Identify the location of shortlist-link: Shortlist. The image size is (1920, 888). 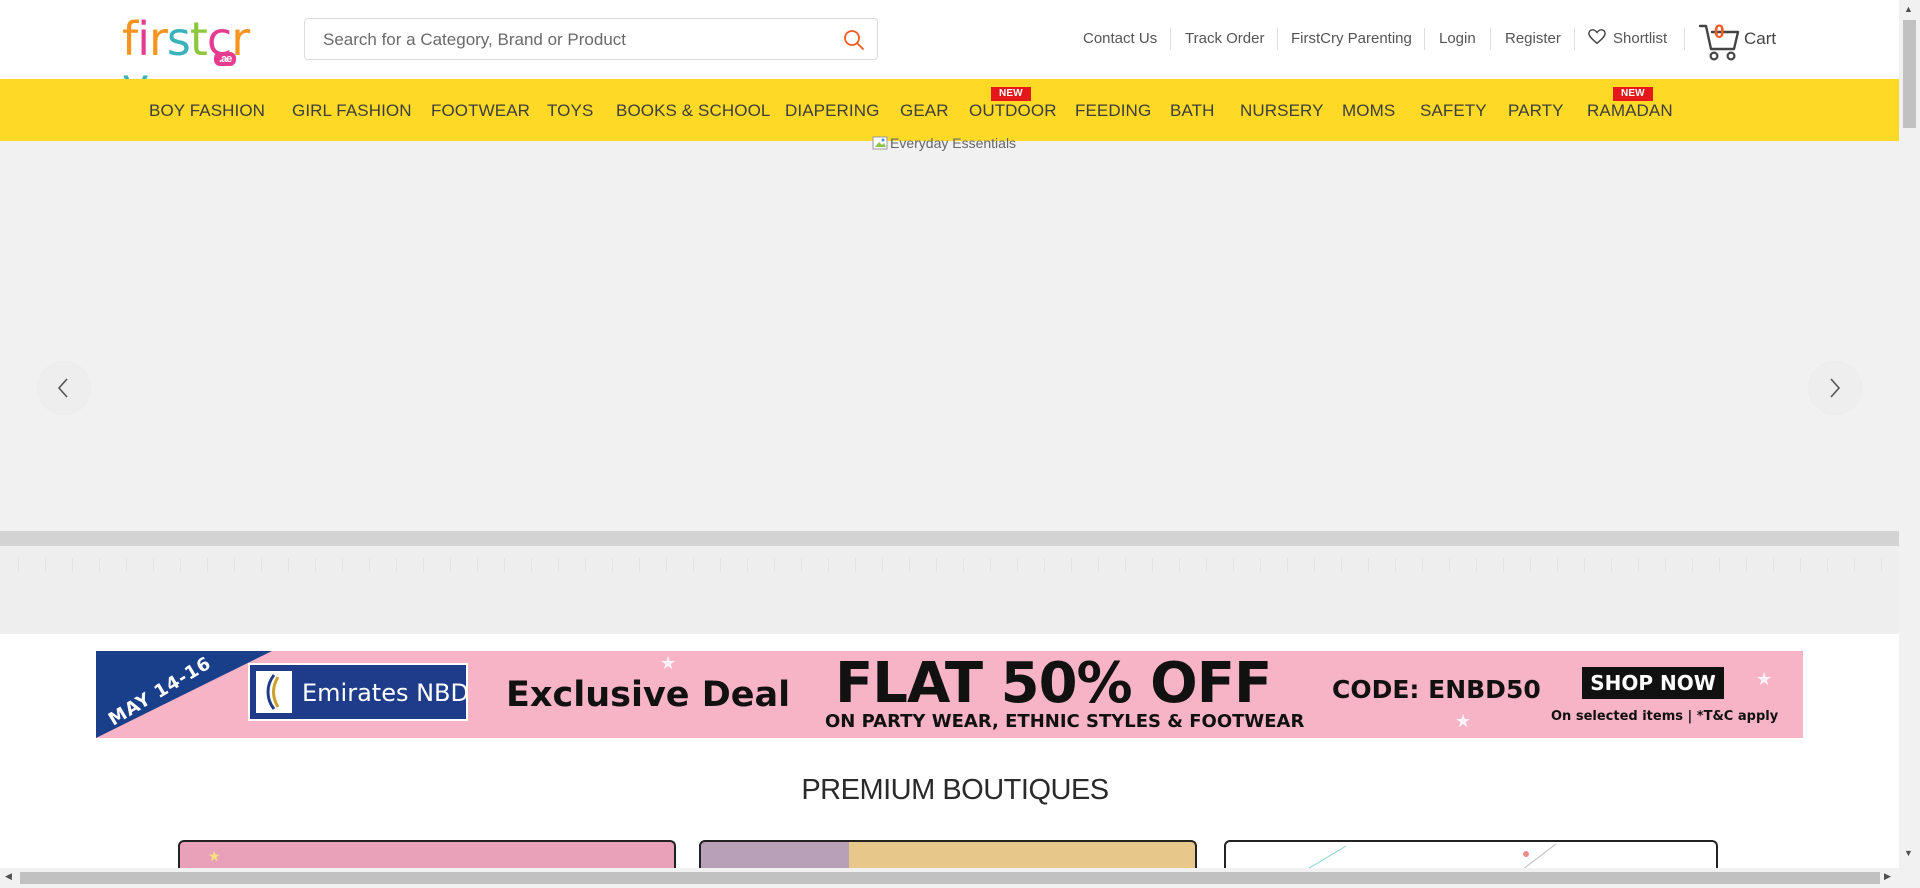
(1640, 38).